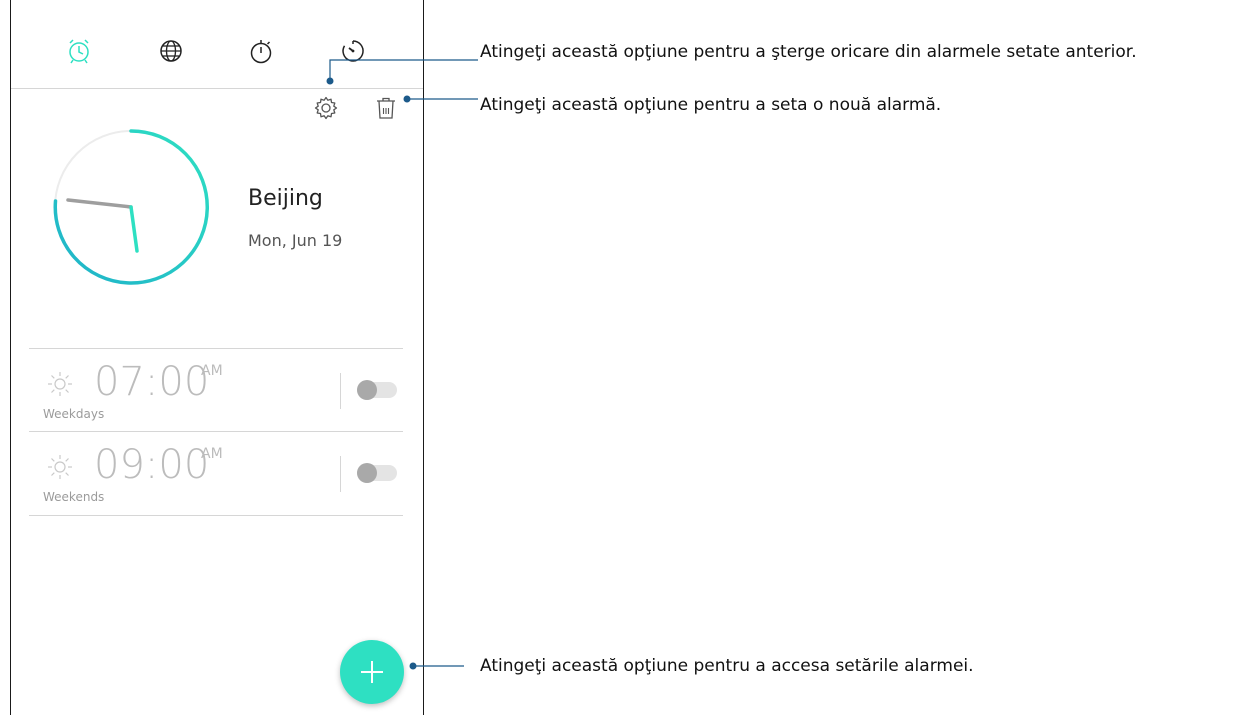  Describe the element at coordinates (74, 497) in the screenshot. I see `alarm-repeat: Weekends` at that location.